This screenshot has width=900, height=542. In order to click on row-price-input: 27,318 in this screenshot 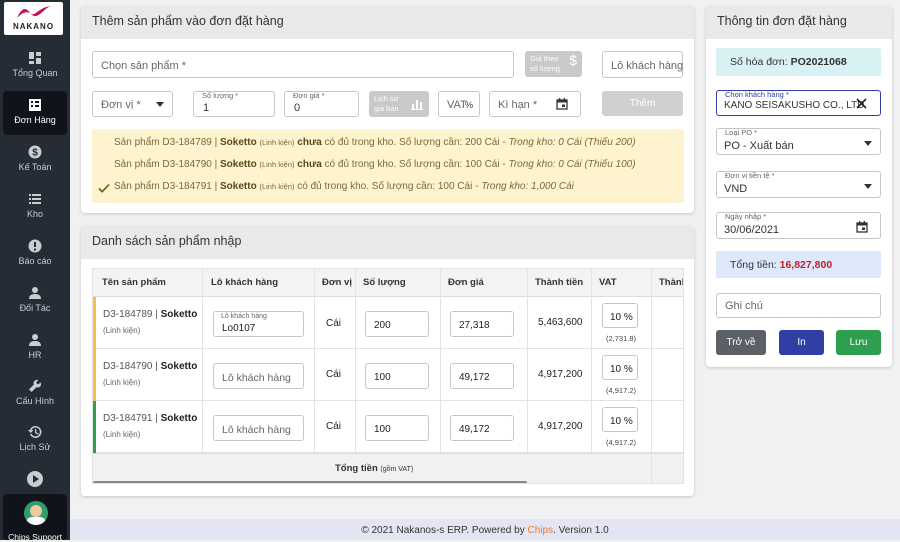, I will do `click(482, 324)`.